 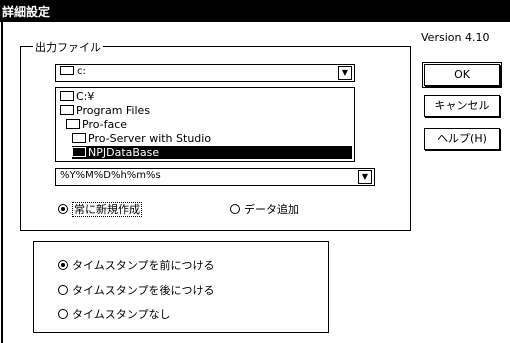 I want to click on folder-item-pro-server: Pro-Server with Studio, so click(x=141, y=138).